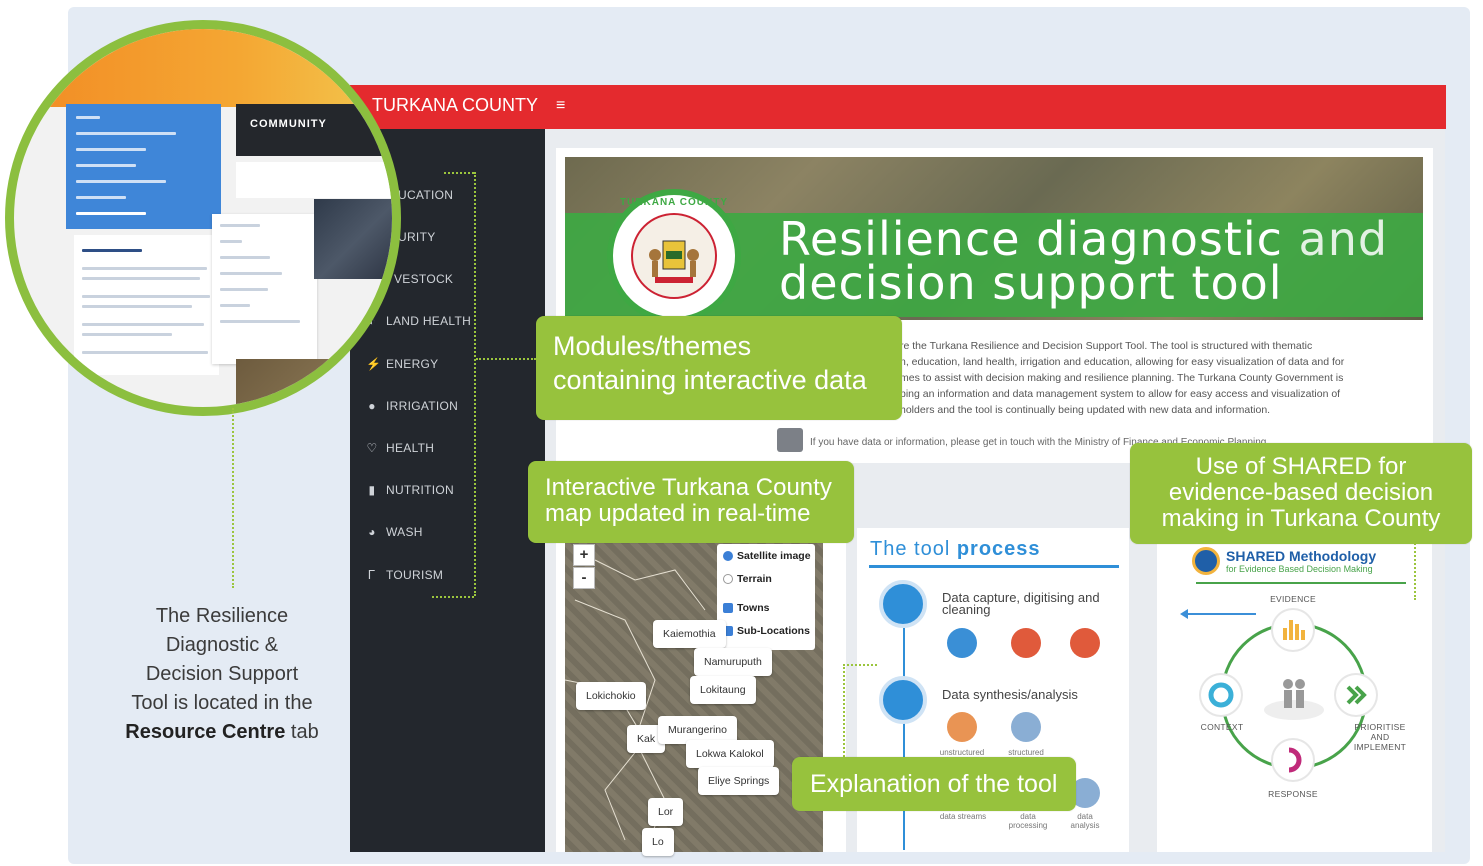  What do you see at coordinates (560, 106) in the screenshot?
I see `hamburger-icon: ≡` at bounding box center [560, 106].